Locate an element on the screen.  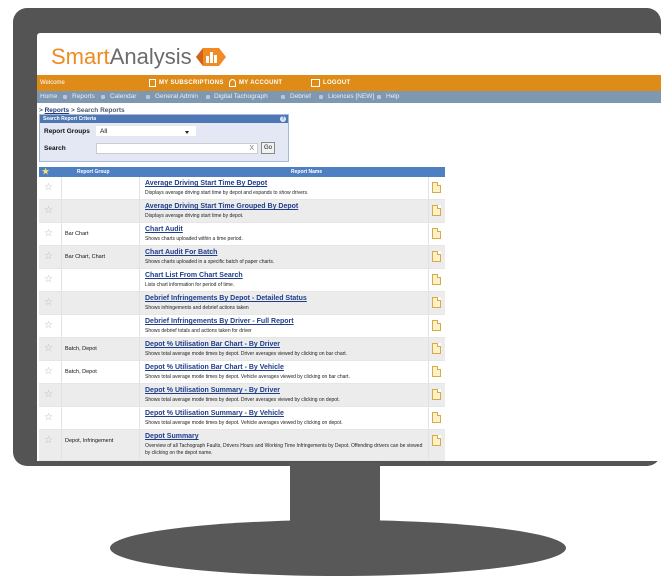
report-name-link: Average Driving Start Time By Depot is located at coordinates (206, 183).